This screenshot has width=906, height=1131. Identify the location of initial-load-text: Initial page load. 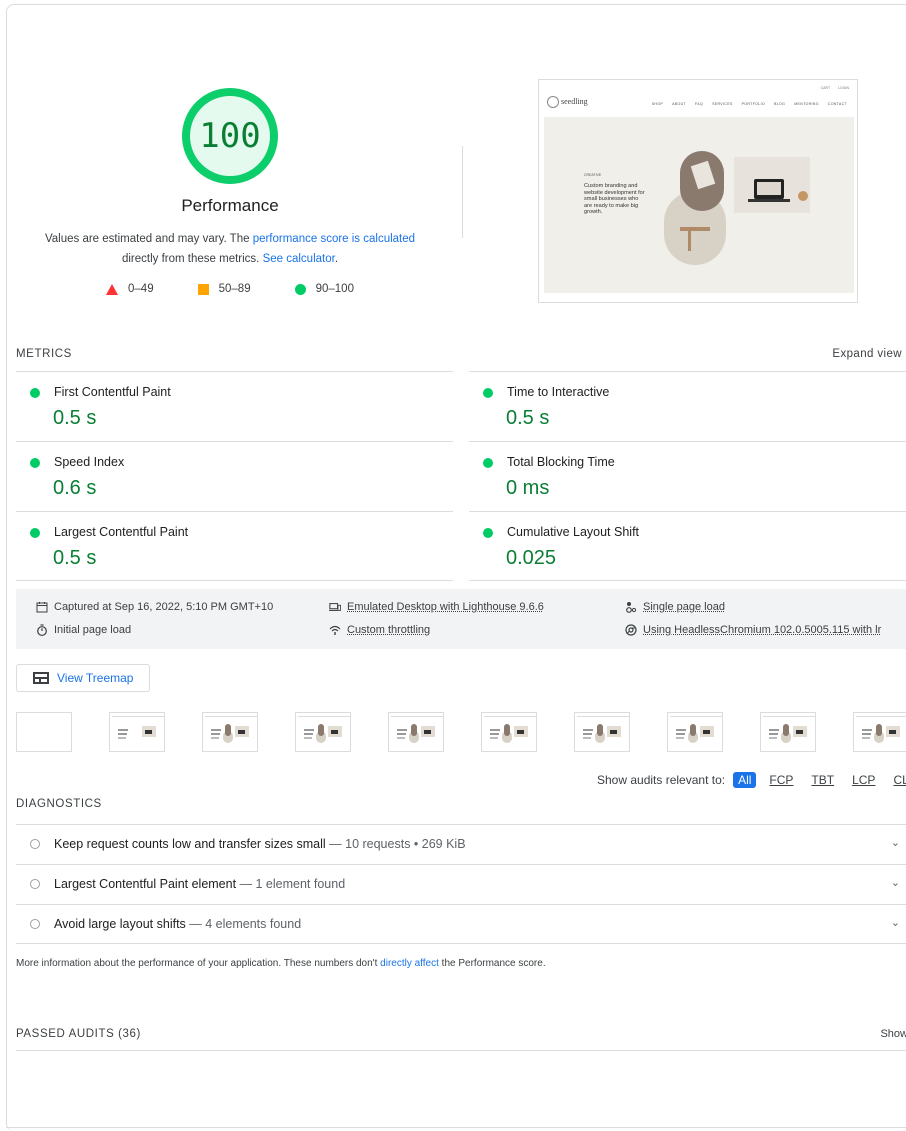
(93, 630).